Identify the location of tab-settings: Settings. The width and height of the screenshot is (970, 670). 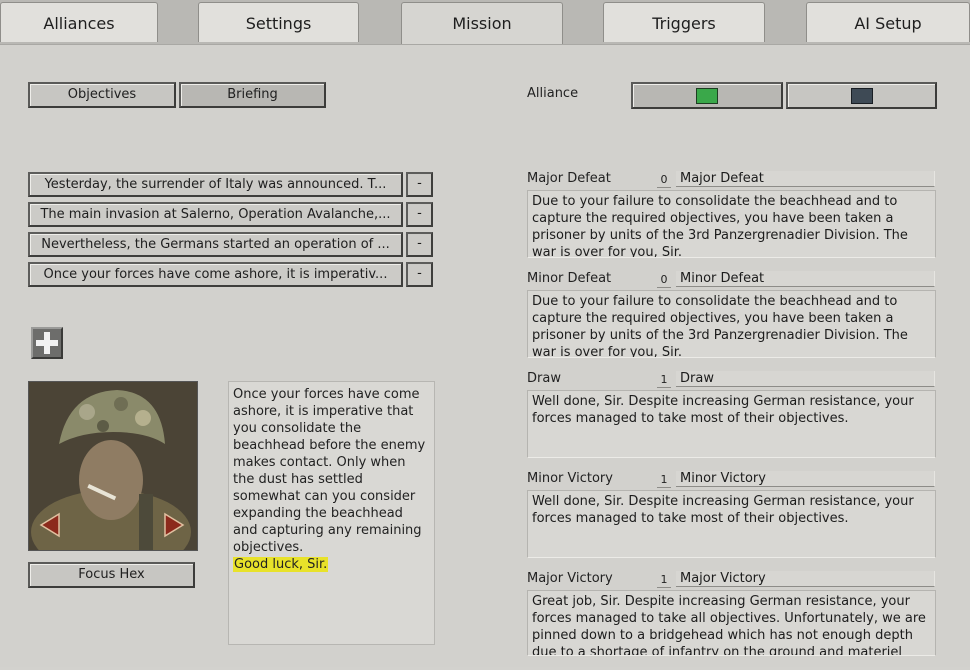
(278, 22).